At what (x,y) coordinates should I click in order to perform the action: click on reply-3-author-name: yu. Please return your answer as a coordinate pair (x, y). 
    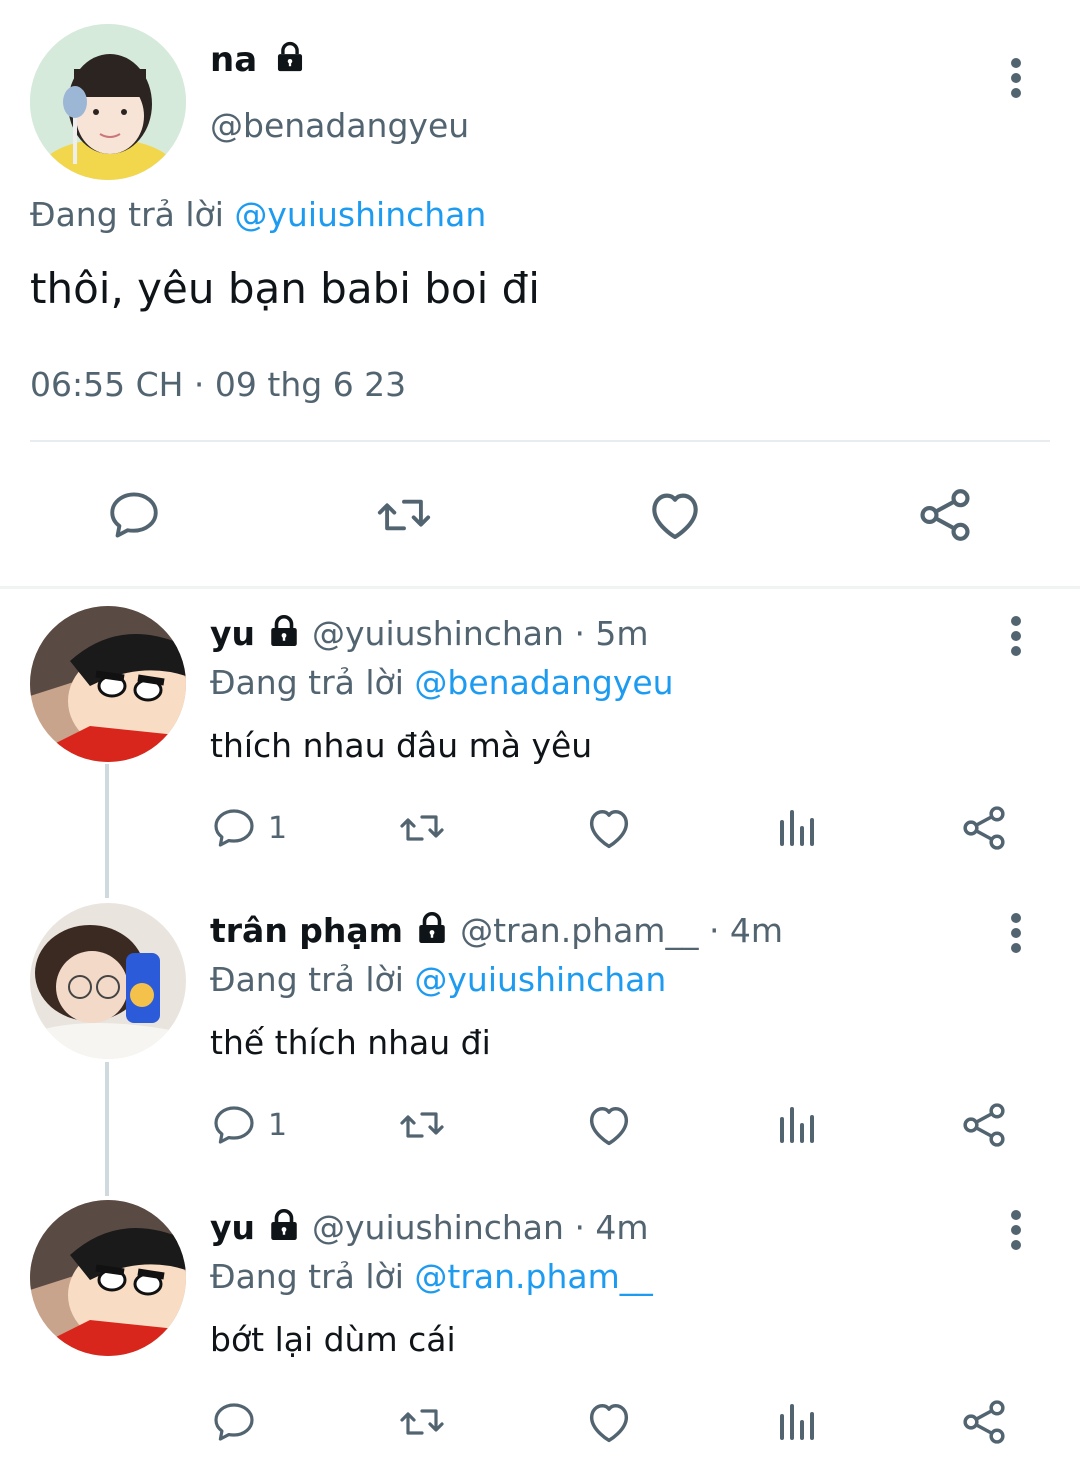
    Looking at the image, I should click on (232, 1227).